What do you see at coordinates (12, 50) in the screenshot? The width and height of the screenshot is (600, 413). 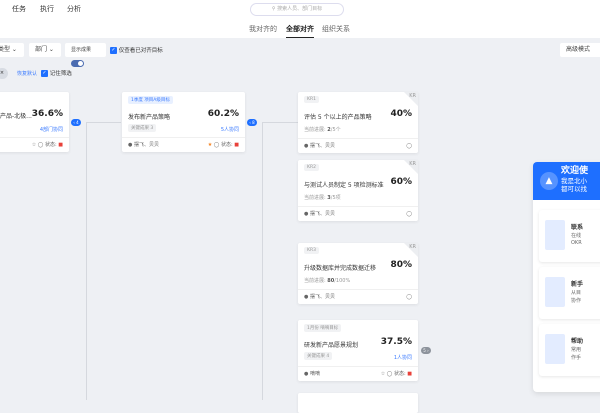 I see `type-select: 类型 ⌄` at bounding box center [12, 50].